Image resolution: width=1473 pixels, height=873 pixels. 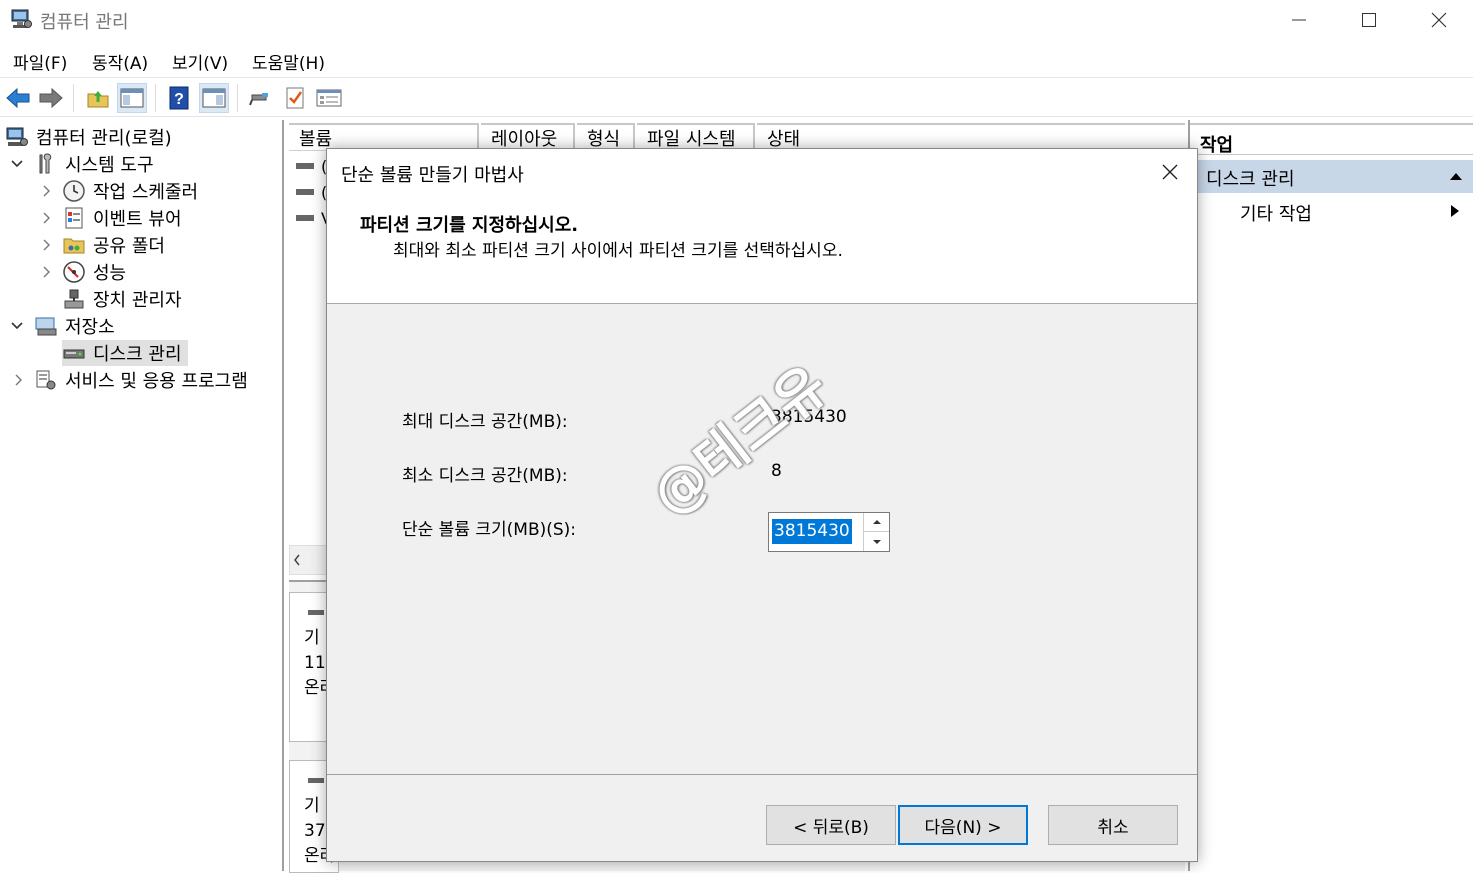 What do you see at coordinates (606, 137) in the screenshot?
I see `column-header-type: 형식` at bounding box center [606, 137].